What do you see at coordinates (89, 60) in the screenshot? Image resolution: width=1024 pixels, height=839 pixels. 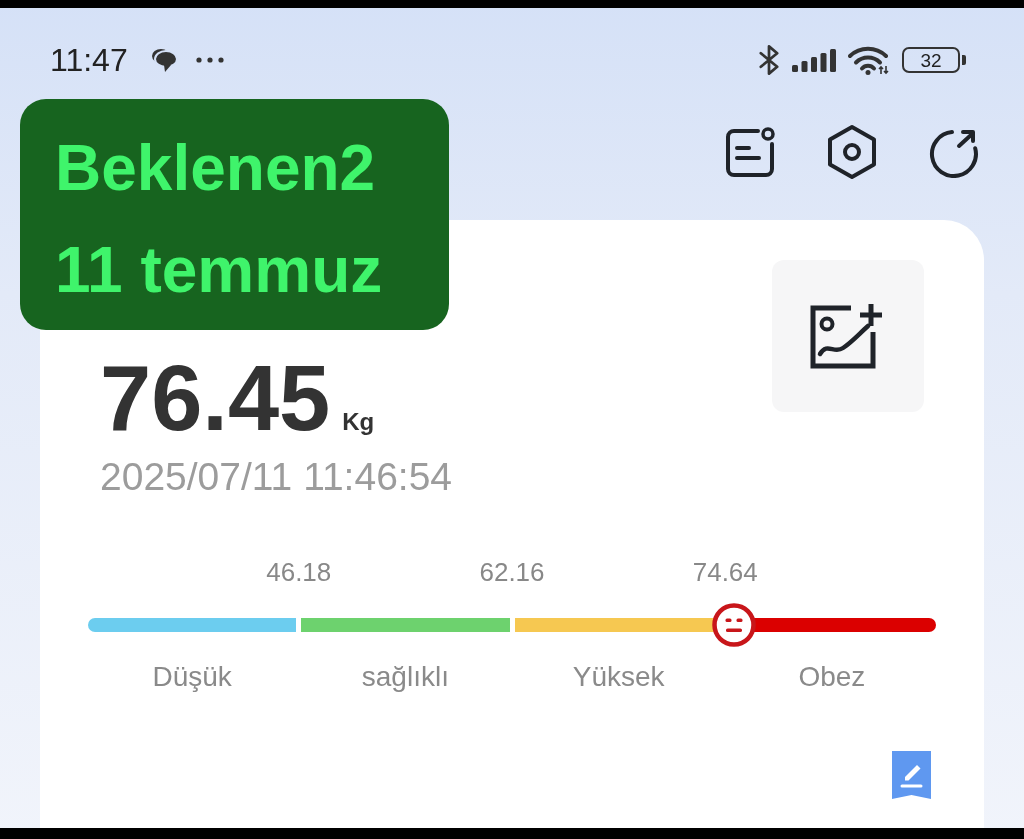 I see `status-time: 11:47` at bounding box center [89, 60].